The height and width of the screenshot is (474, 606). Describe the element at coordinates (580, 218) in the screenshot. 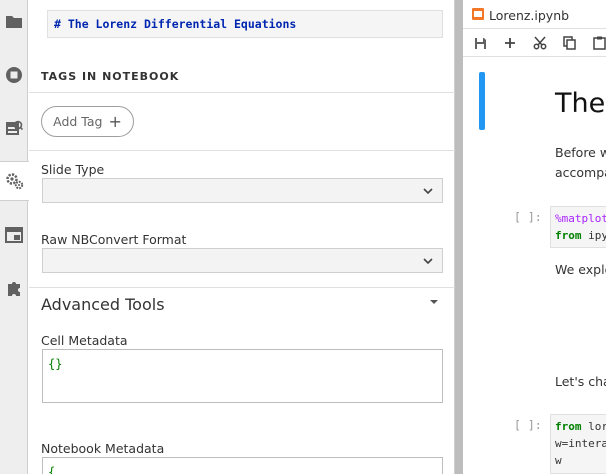

I see `code-token: %matplot` at that location.